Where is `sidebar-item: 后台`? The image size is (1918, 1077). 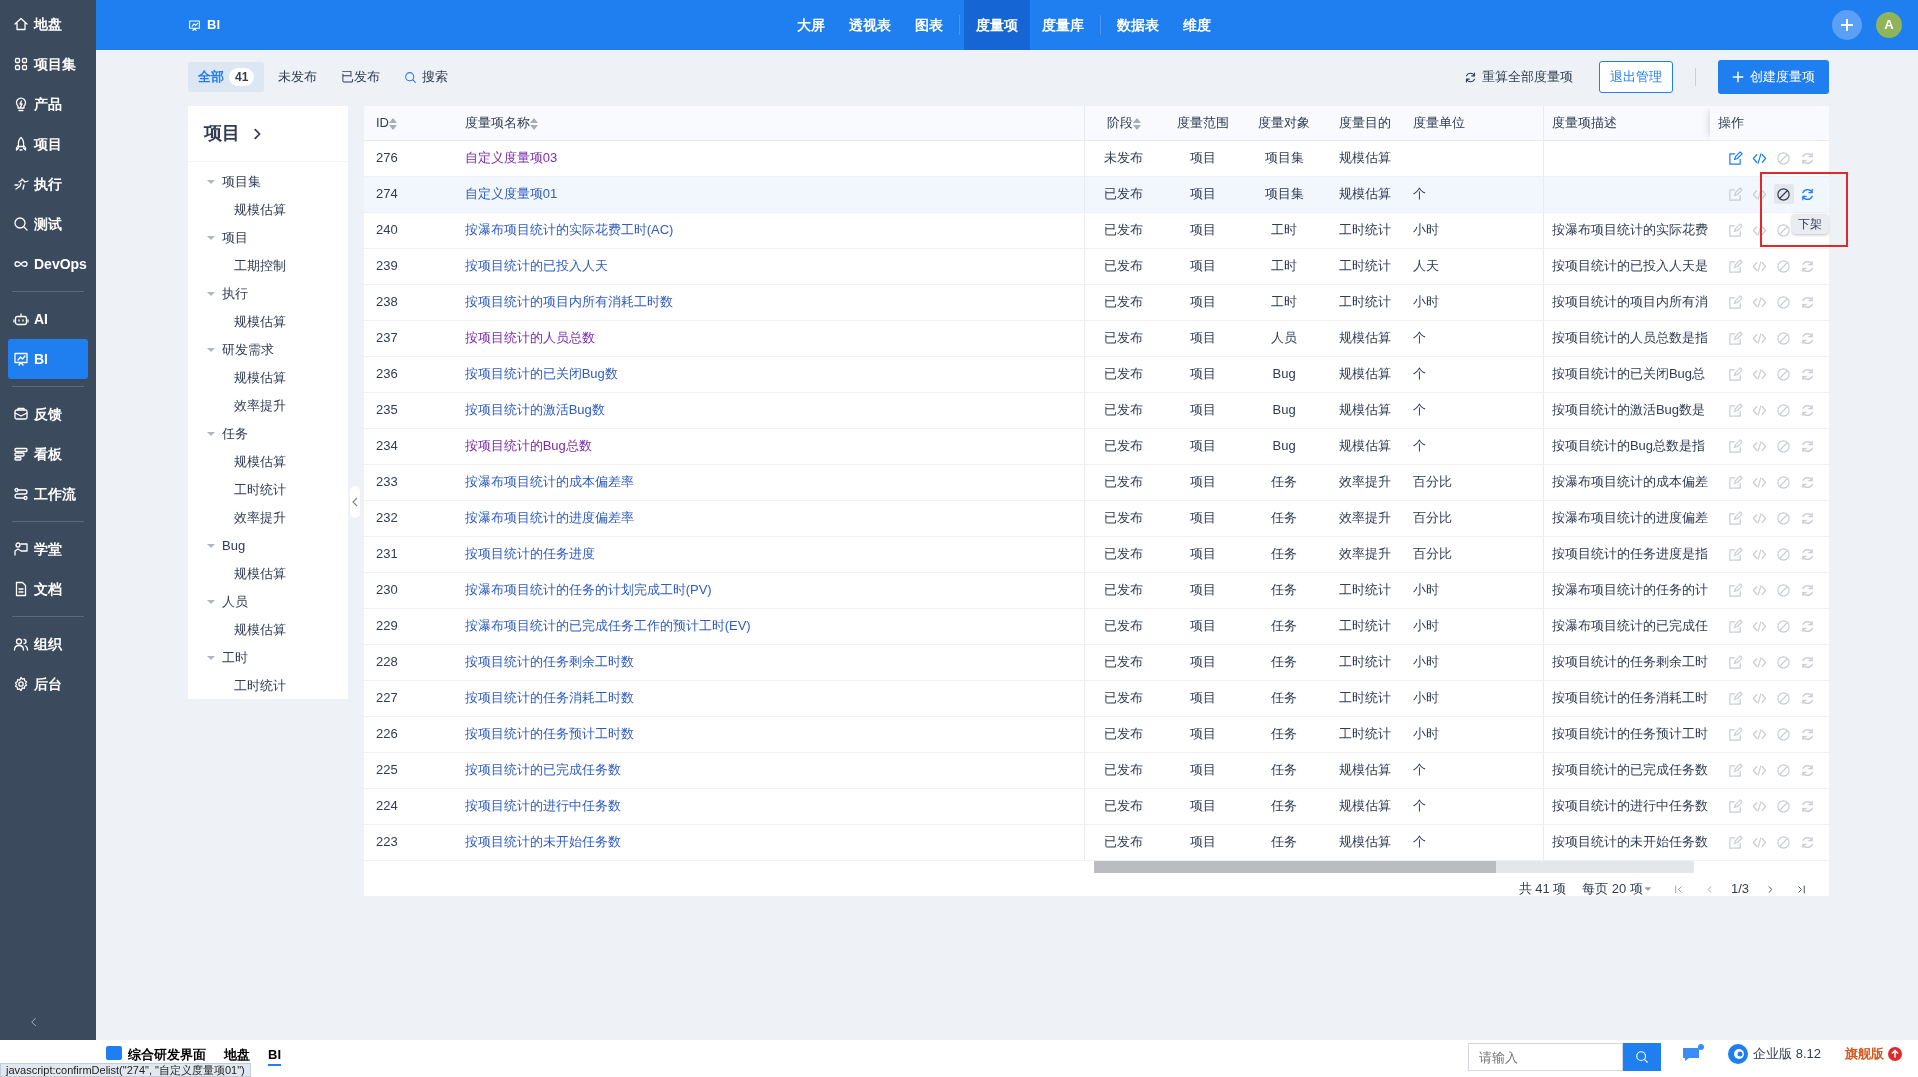 sidebar-item: 后台 is located at coordinates (48, 684).